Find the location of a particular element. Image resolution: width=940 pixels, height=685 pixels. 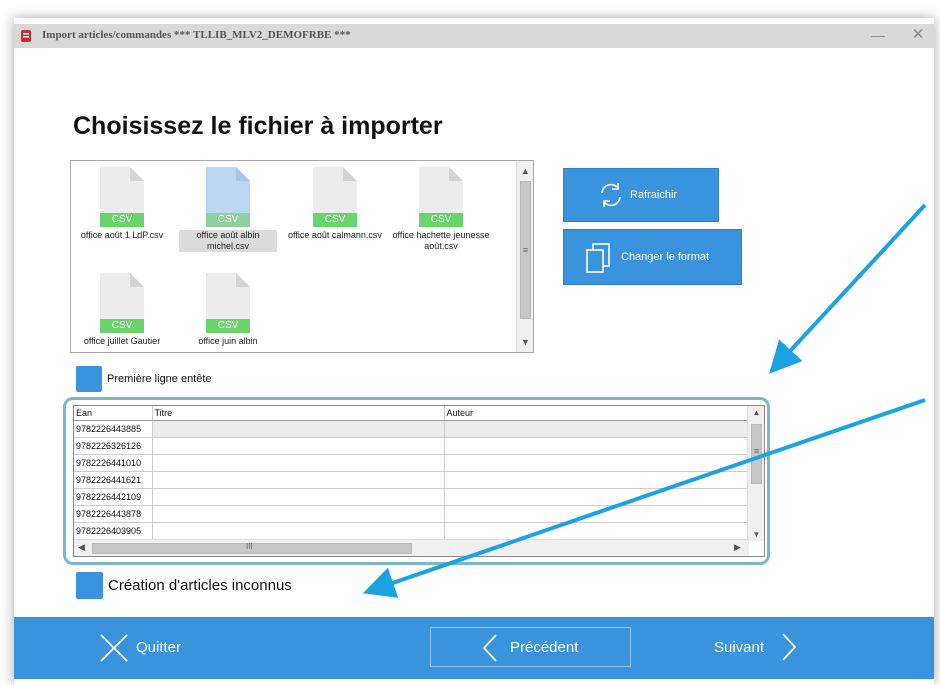

annotation-arrow-table is located at coordinates (848, 288).